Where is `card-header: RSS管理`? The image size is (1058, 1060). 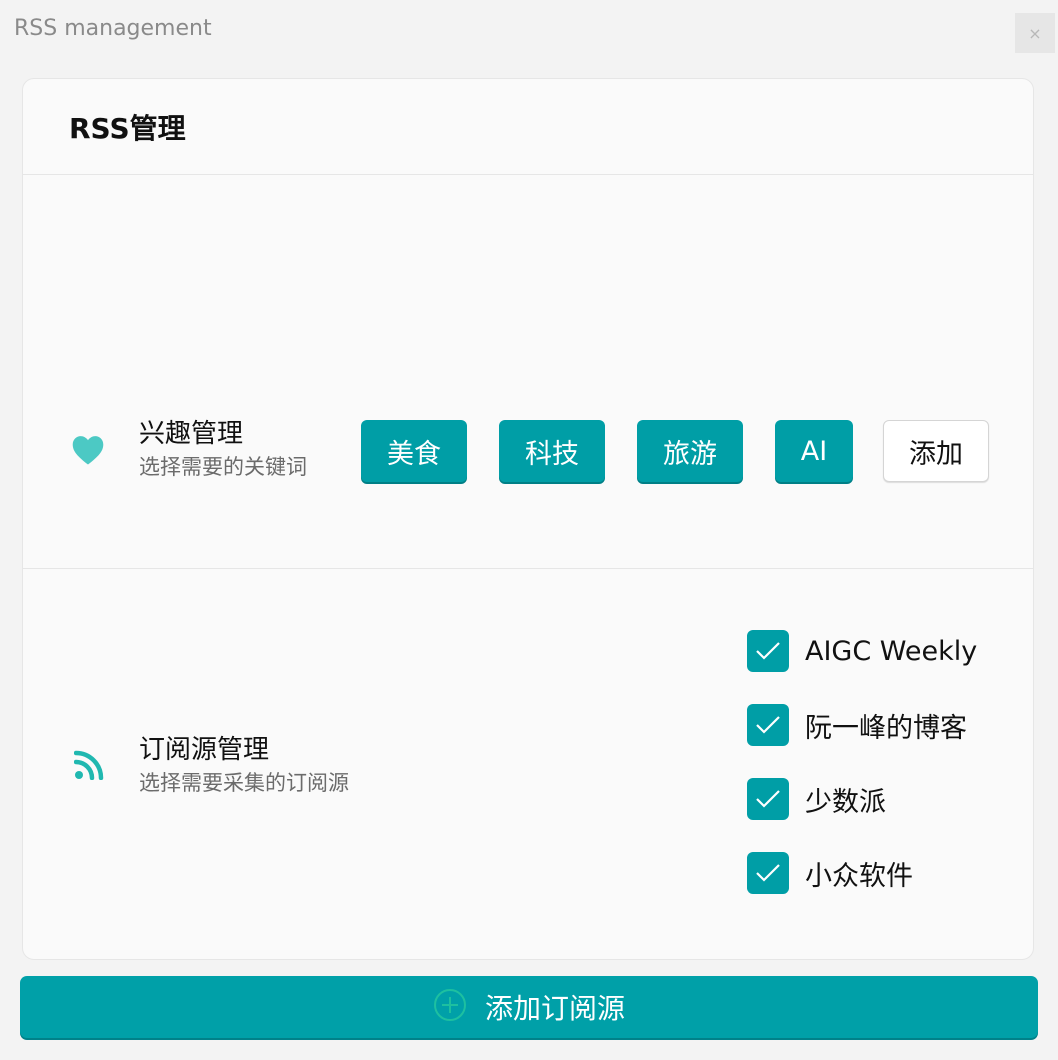
card-header: RSS管理 is located at coordinates (528, 127).